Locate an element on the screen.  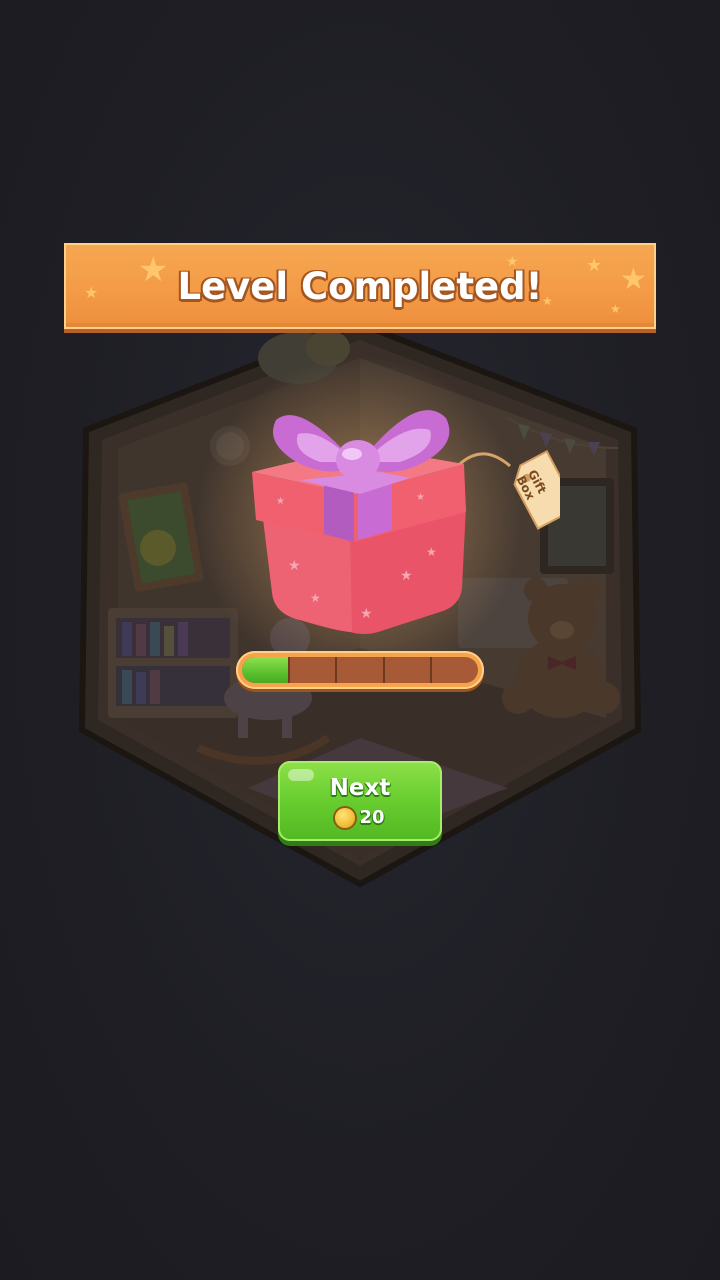
reward-progress-bar is located at coordinates (360, 670).